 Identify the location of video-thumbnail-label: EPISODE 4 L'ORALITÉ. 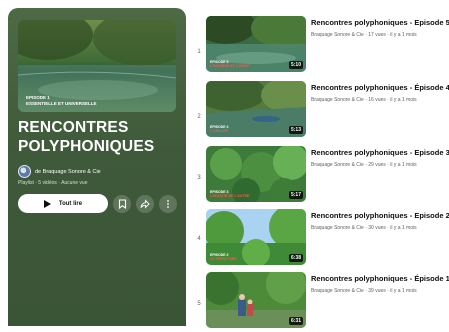
(219, 129).